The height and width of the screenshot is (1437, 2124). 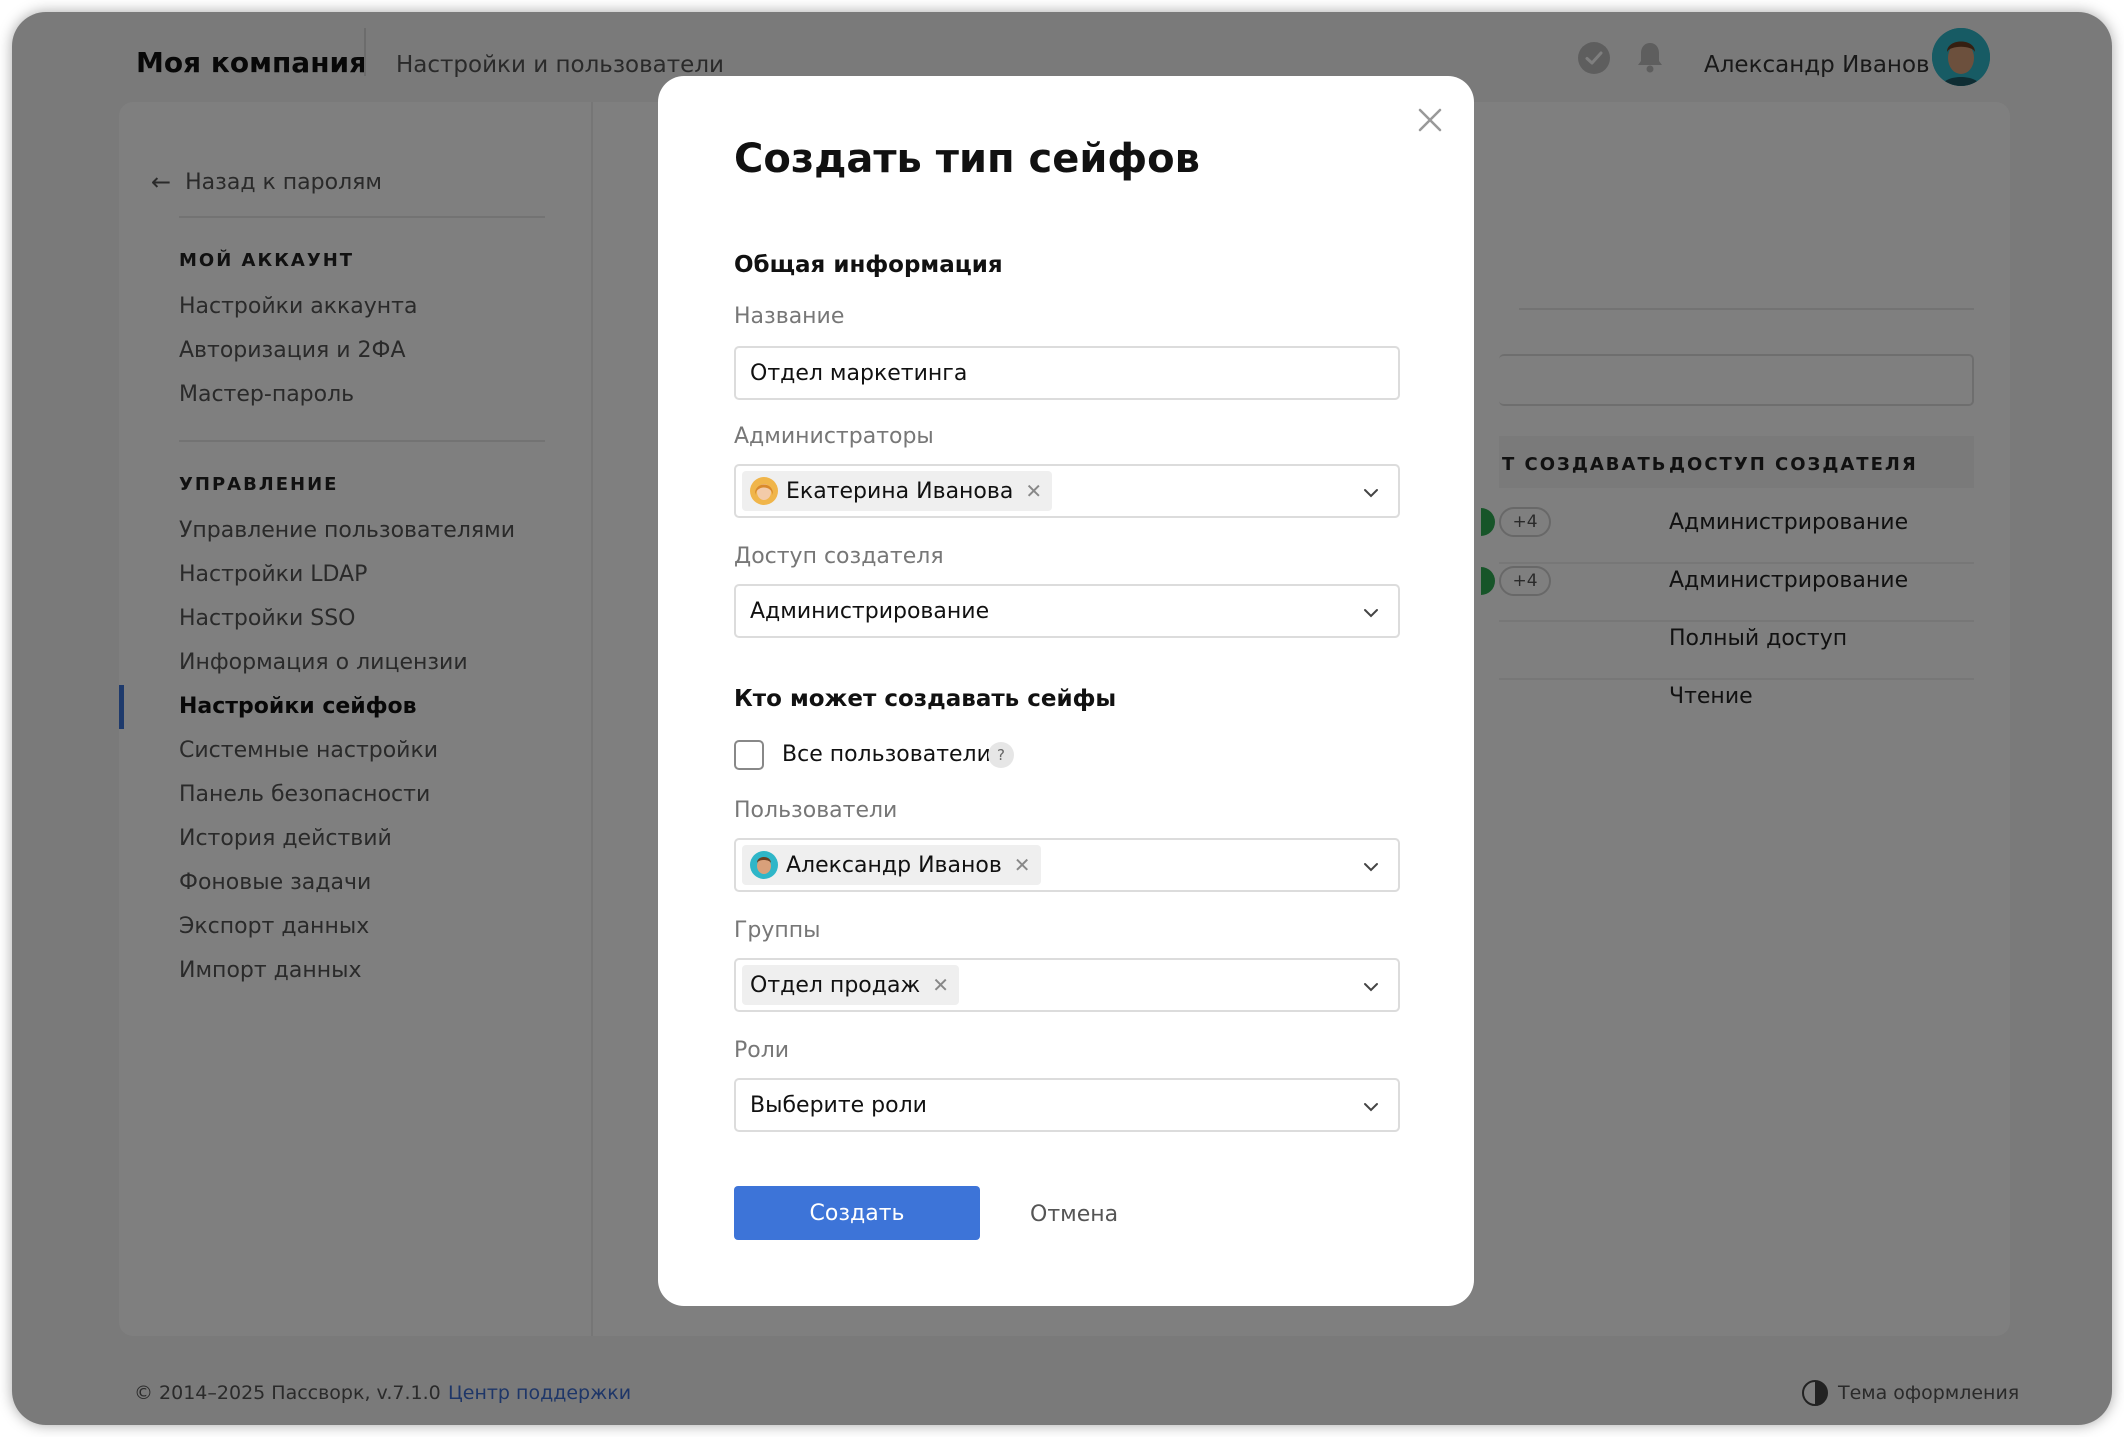 I want to click on creator-access-value: Администрирование, so click(x=870, y=611).